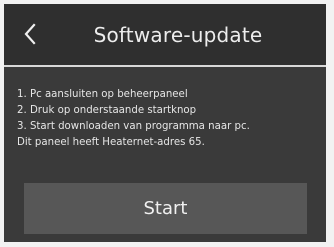 Image resolution: width=334 pixels, height=247 pixels. I want to click on heaternet-address-text: Dit paneel heeft Heaternet-adres 65., so click(111, 142).